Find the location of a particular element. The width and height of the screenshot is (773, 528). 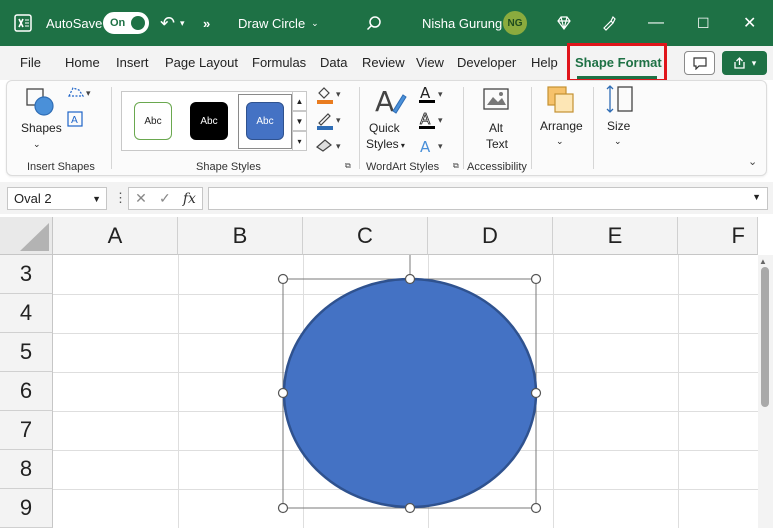

comments-button is located at coordinates (699, 63).